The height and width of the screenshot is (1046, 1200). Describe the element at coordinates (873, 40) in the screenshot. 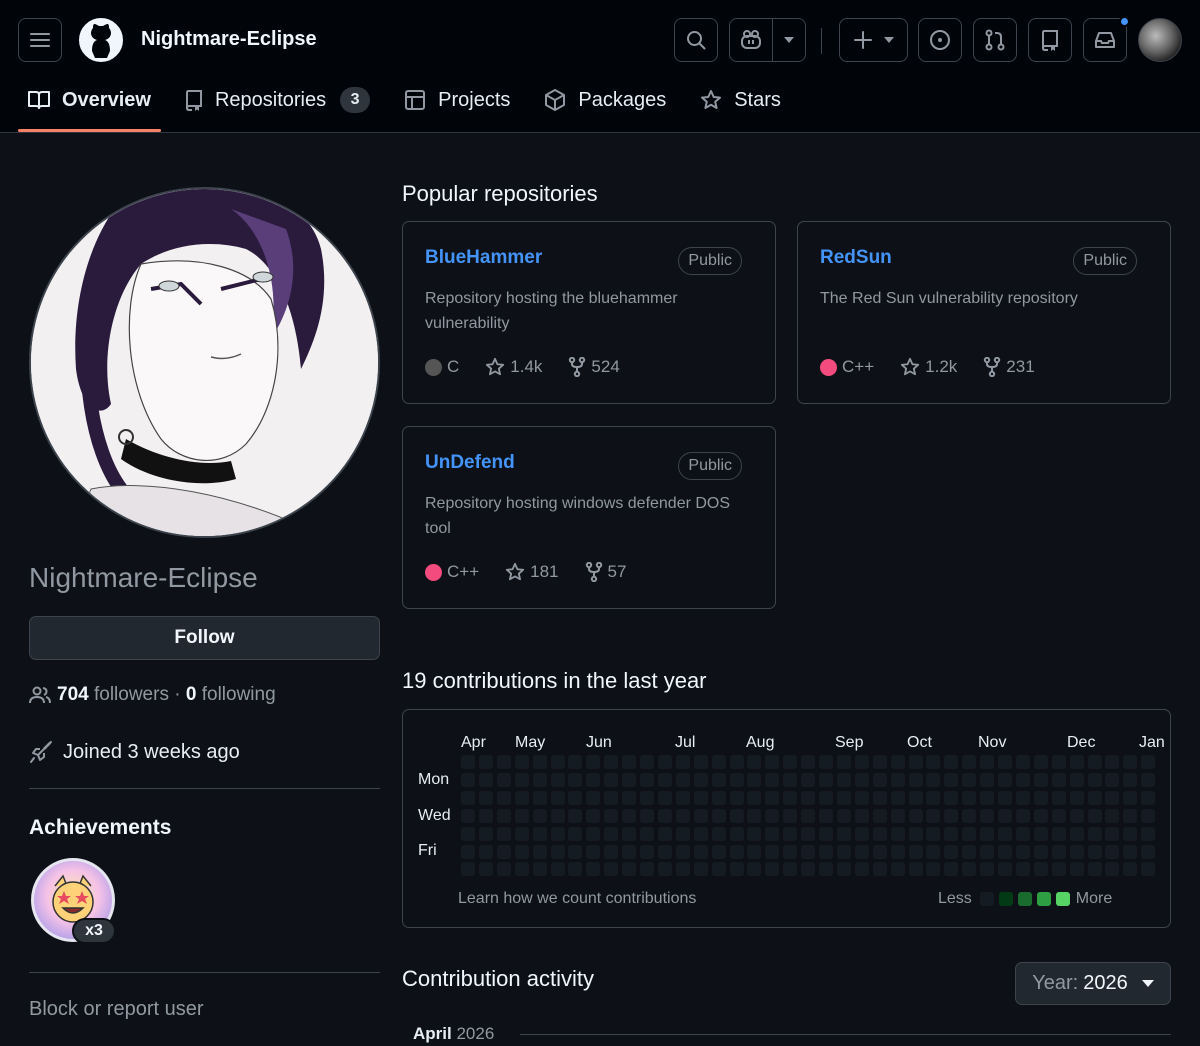

I see `create-new-button` at that location.